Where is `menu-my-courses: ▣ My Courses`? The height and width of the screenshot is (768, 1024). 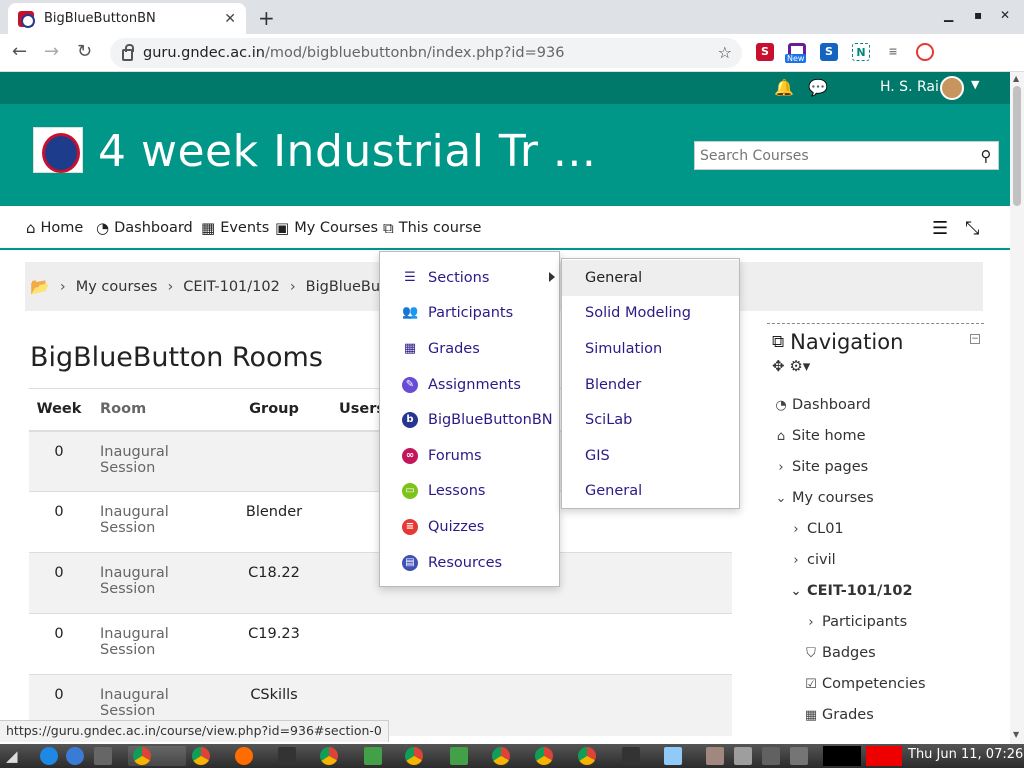 menu-my-courses: ▣ My Courses is located at coordinates (326, 228).